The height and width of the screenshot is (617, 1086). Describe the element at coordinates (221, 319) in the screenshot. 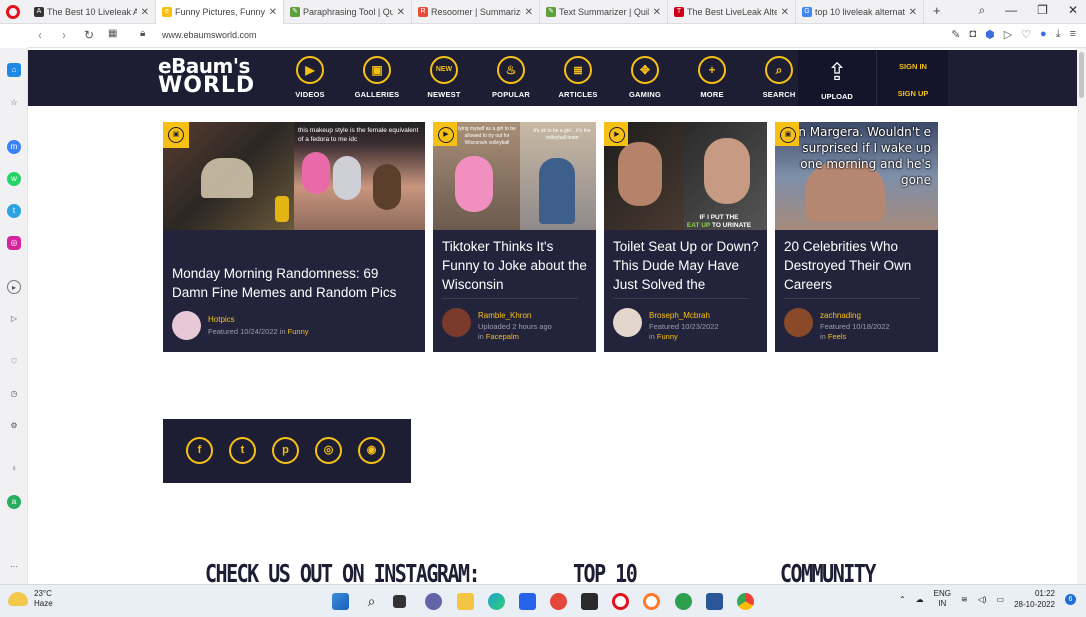

I see `card-author: Hotpics` at that location.